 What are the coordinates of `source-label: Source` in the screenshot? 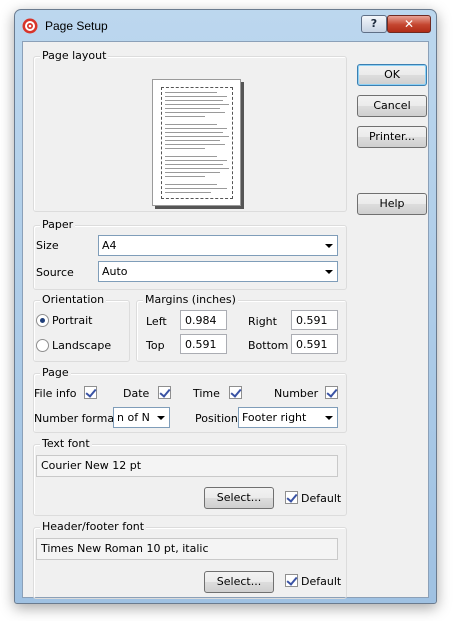 It's located at (55, 272).